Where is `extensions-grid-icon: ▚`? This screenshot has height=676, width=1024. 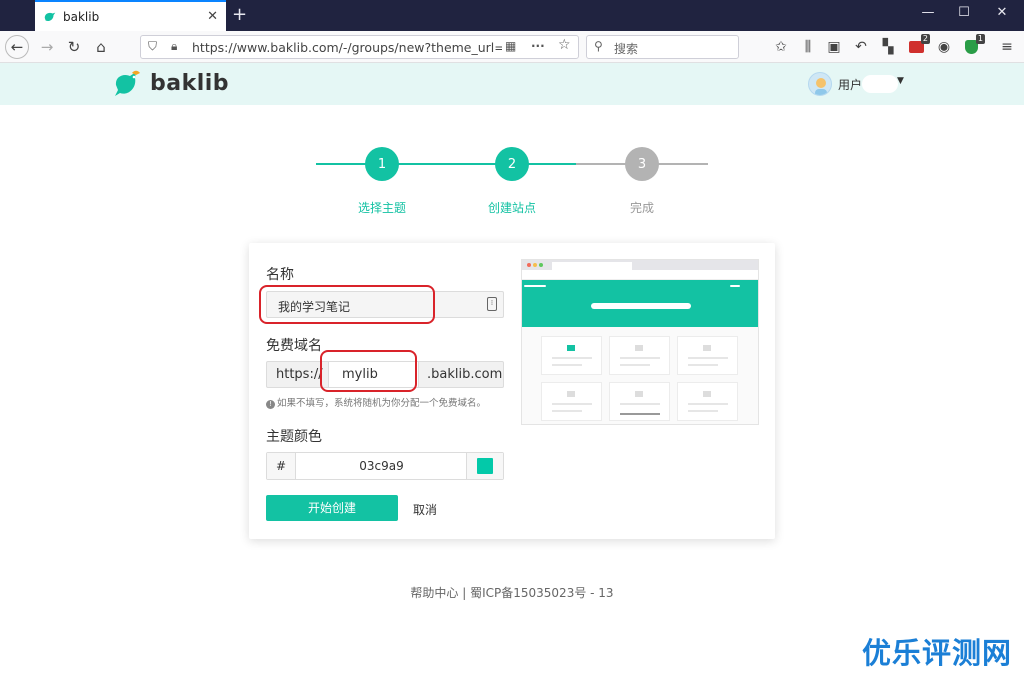
extensions-grid-icon: ▚ is located at coordinates (888, 47).